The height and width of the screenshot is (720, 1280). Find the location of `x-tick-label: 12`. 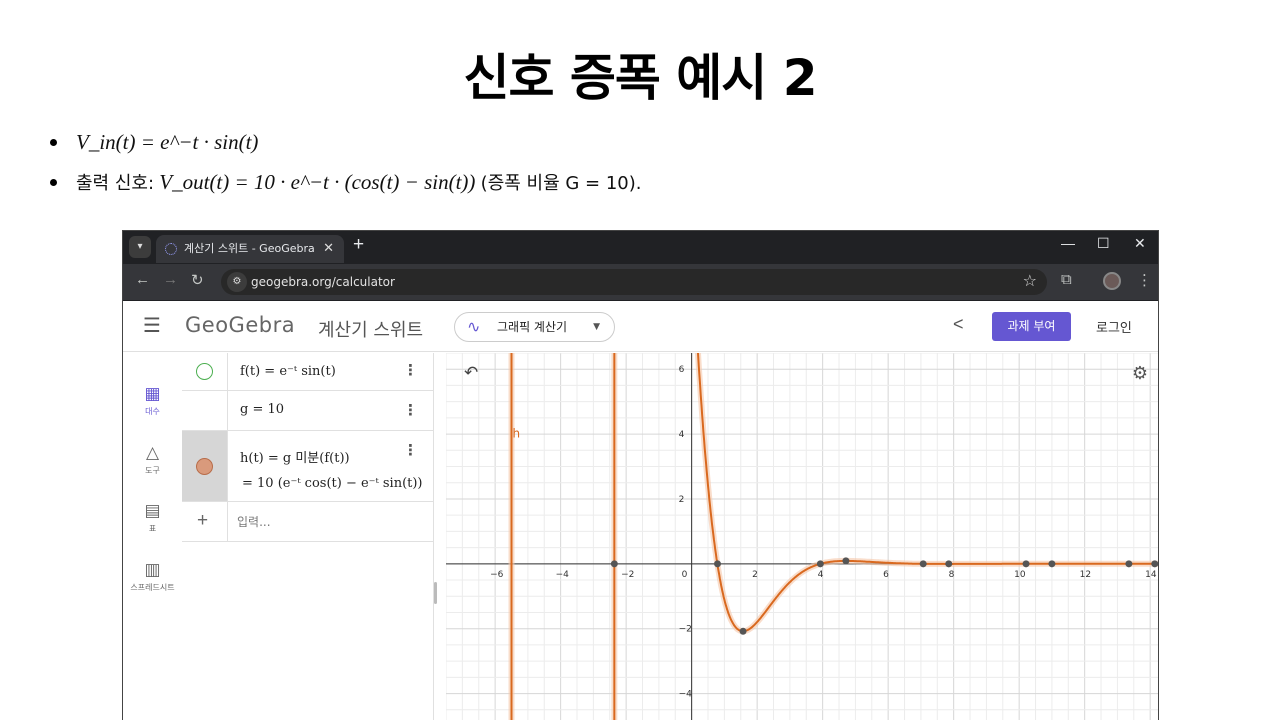

x-tick-label: 12 is located at coordinates (1085, 575).